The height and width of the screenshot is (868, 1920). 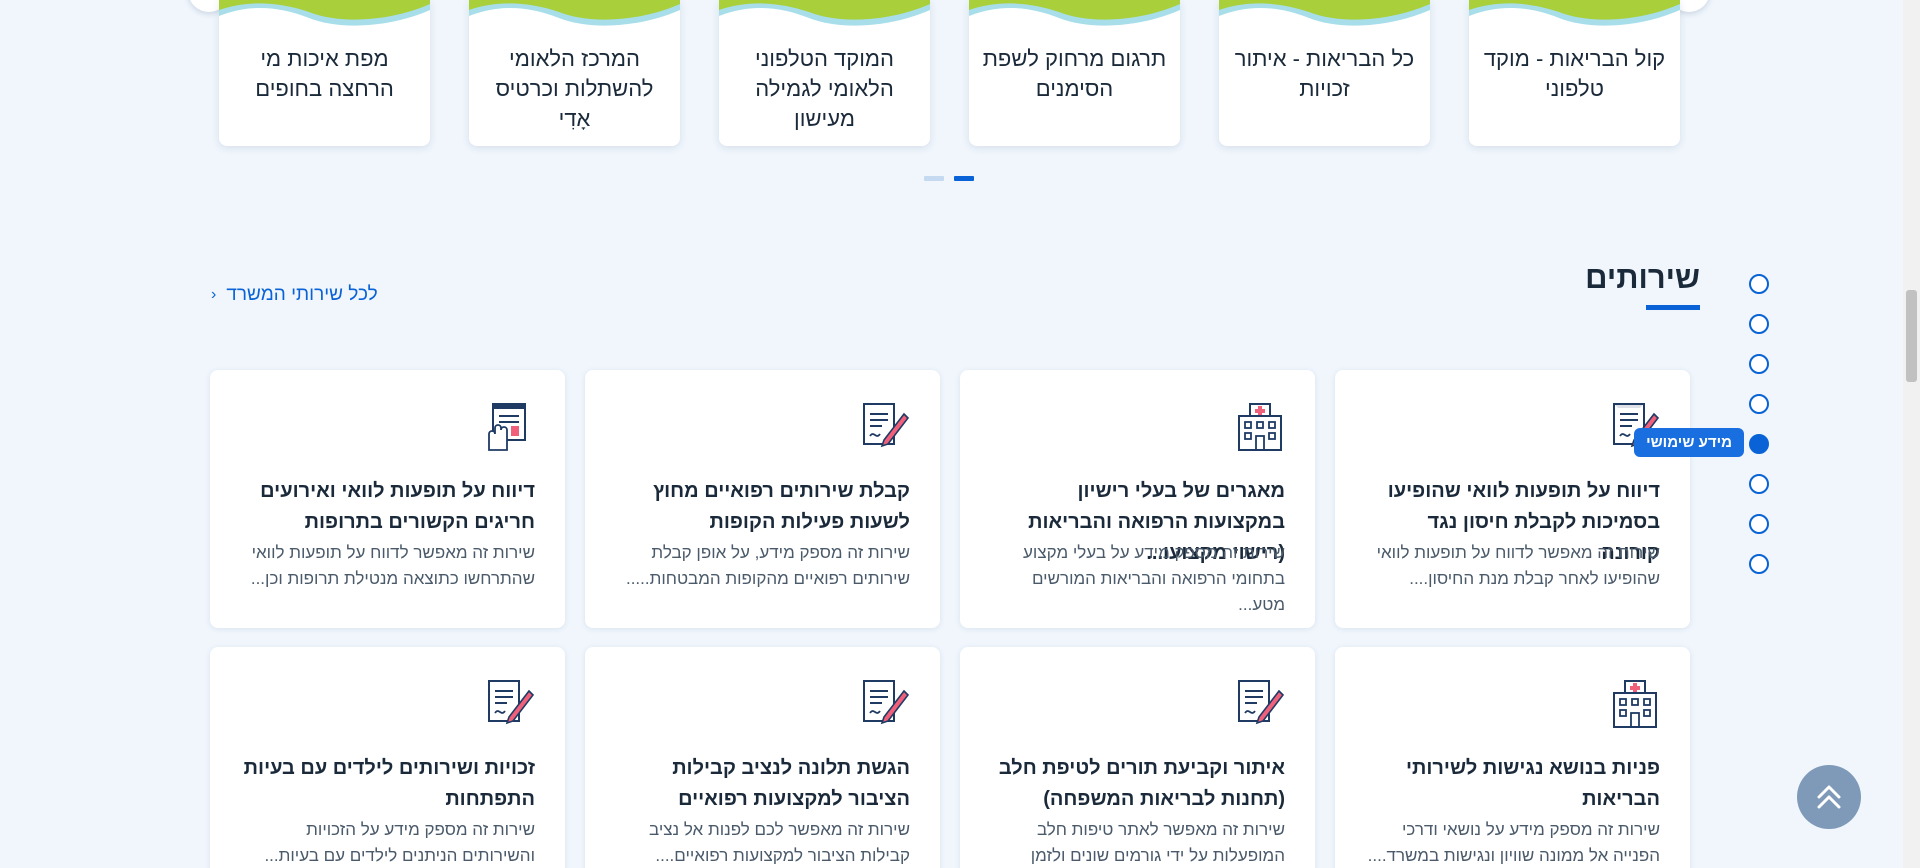 What do you see at coordinates (824, 88) in the screenshot?
I see `carousel-card-title: המוקד הטלפוני הלאומי לגמילה מעישון` at bounding box center [824, 88].